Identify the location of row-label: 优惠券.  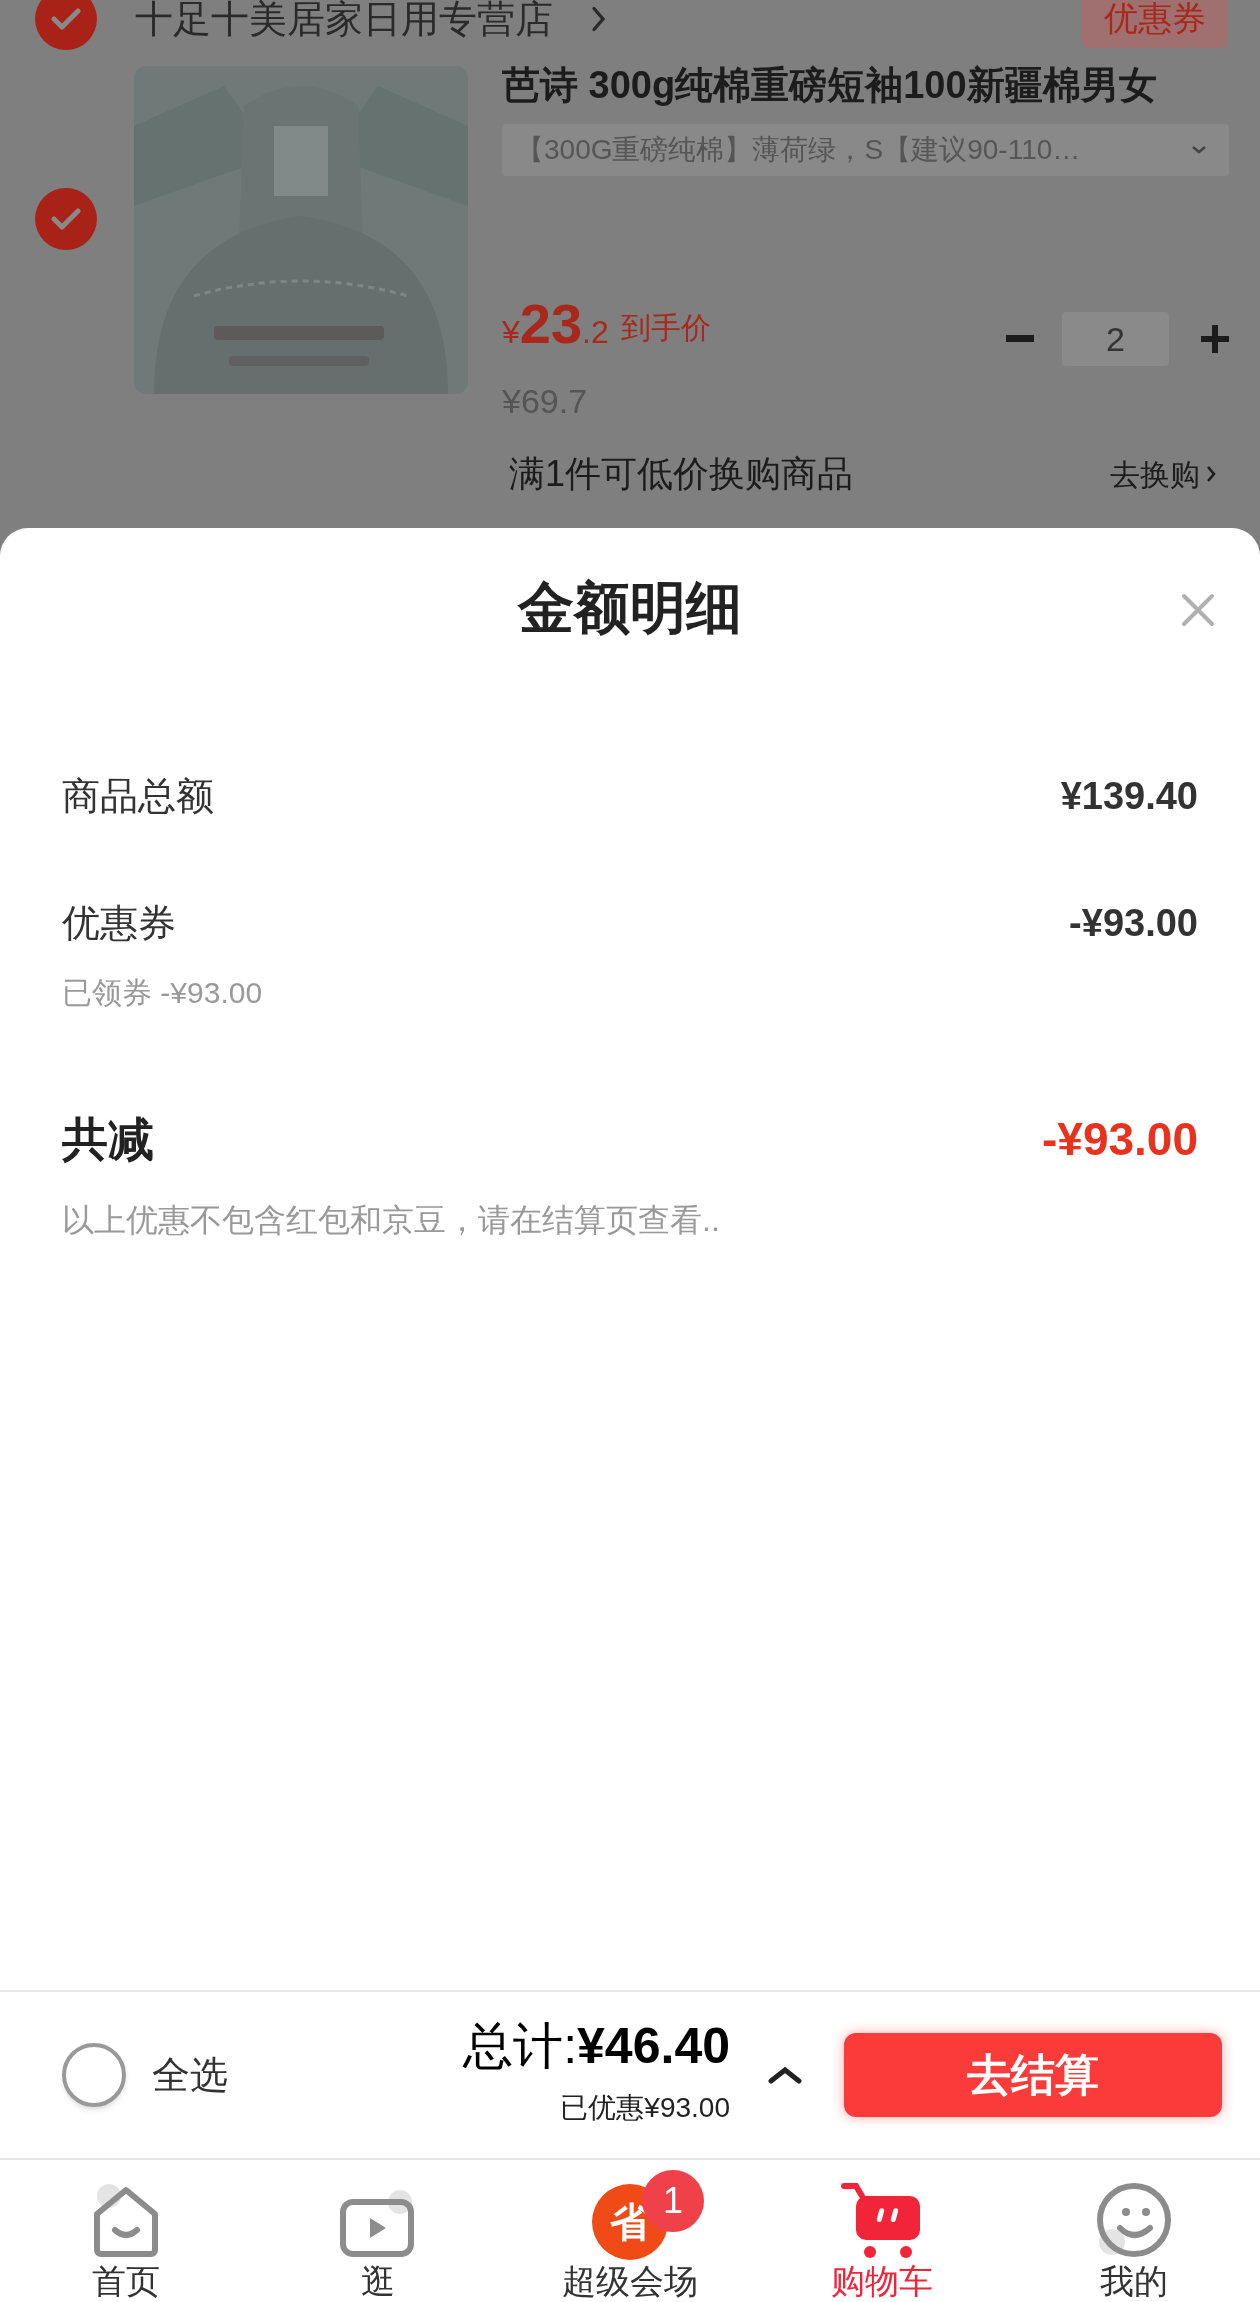
(119, 923).